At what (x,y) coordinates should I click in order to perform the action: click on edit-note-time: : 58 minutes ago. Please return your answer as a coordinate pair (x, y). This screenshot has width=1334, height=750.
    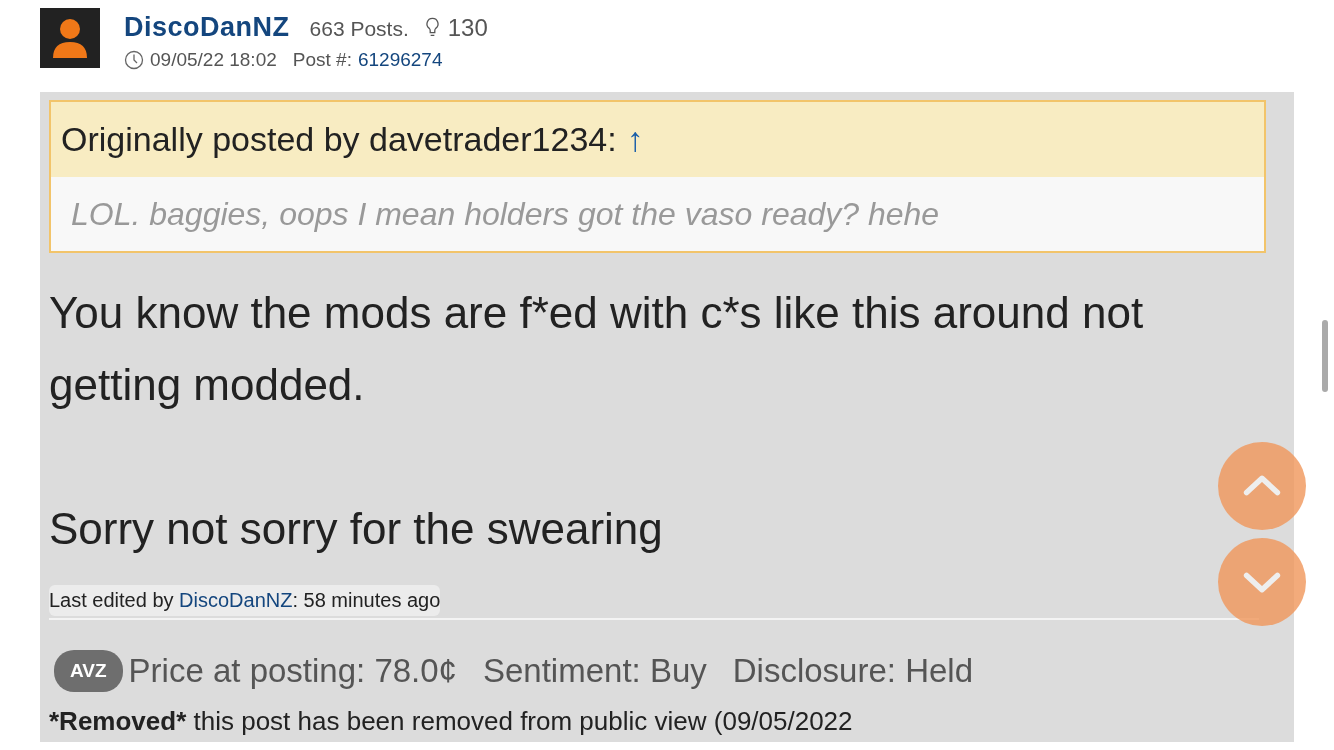
    Looking at the image, I should click on (366, 600).